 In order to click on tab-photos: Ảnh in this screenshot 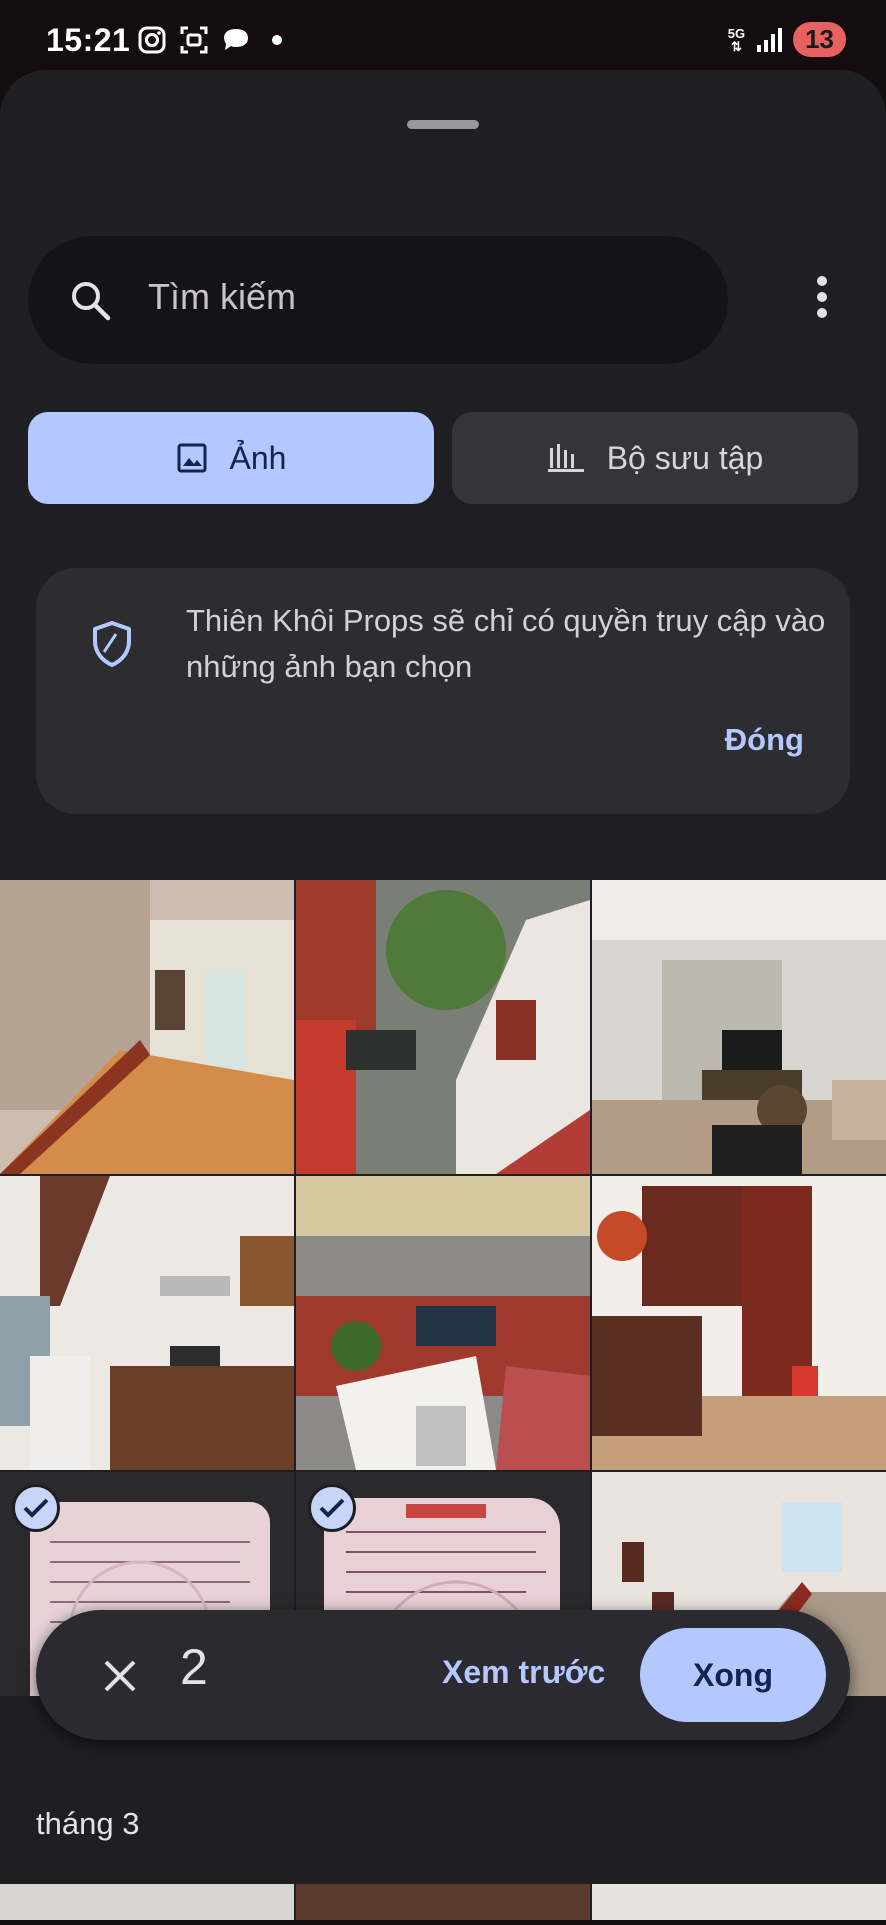, I will do `click(231, 458)`.